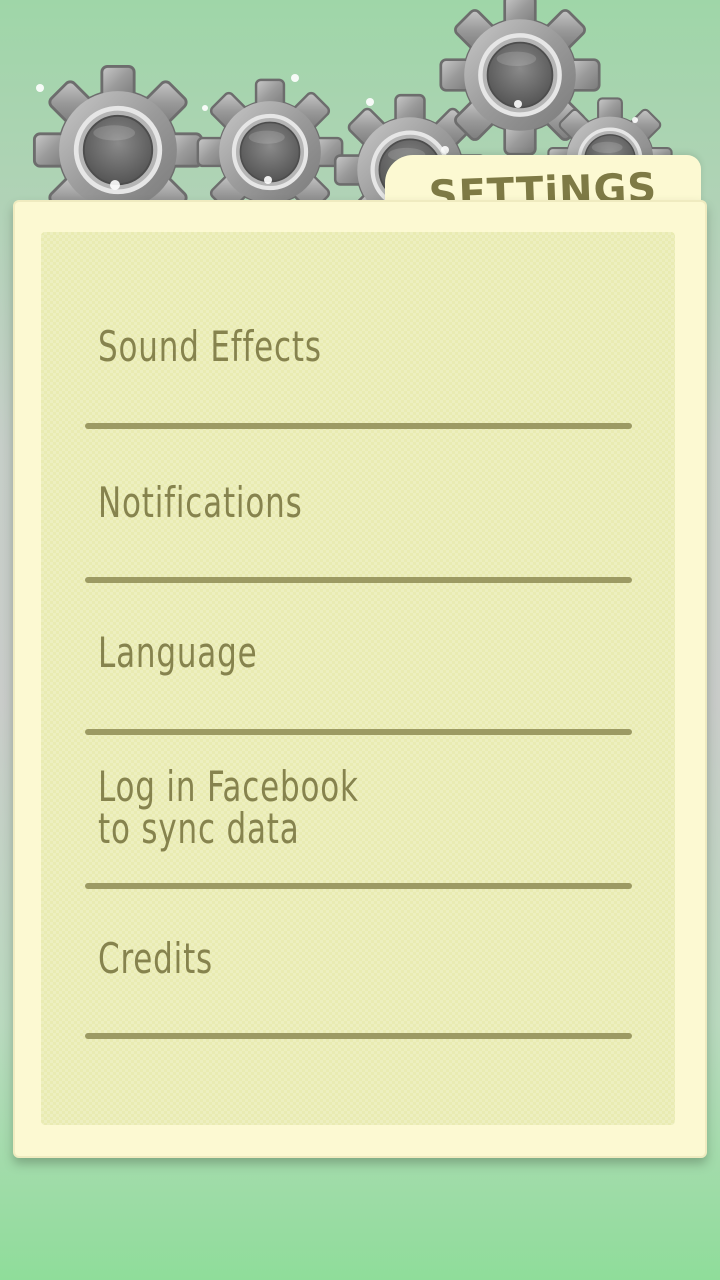 This screenshot has height=1280, width=720. What do you see at coordinates (178, 652) in the screenshot?
I see `menu-item-label: Language` at bounding box center [178, 652].